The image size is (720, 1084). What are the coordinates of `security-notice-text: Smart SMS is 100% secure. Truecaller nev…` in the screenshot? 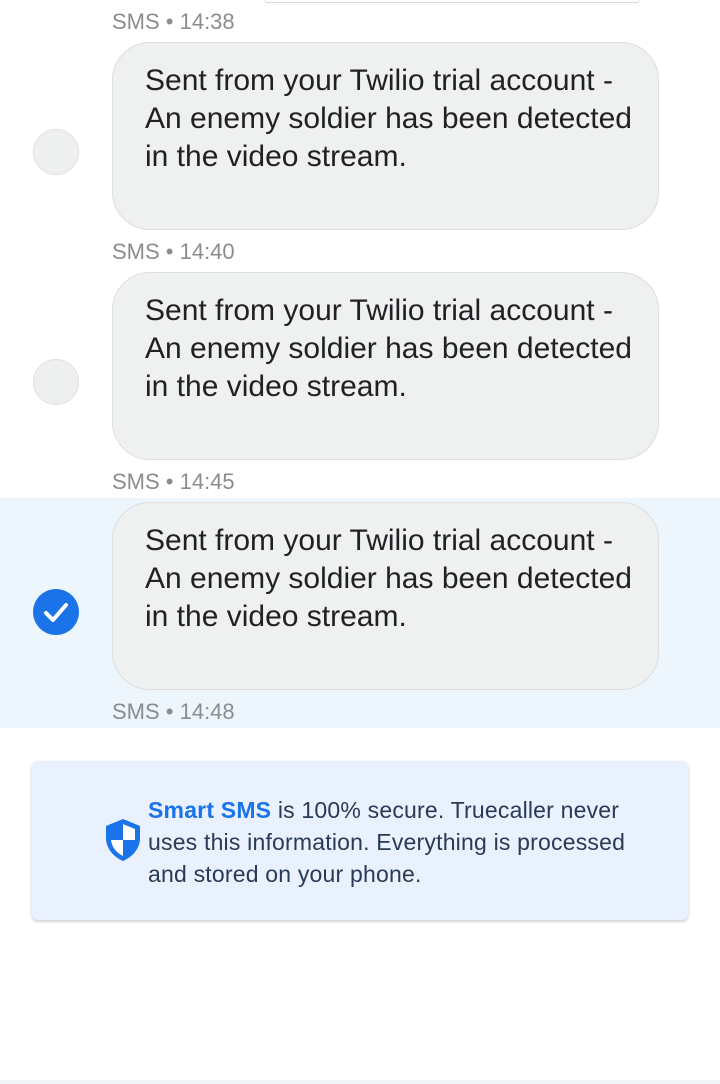 It's located at (408, 842).